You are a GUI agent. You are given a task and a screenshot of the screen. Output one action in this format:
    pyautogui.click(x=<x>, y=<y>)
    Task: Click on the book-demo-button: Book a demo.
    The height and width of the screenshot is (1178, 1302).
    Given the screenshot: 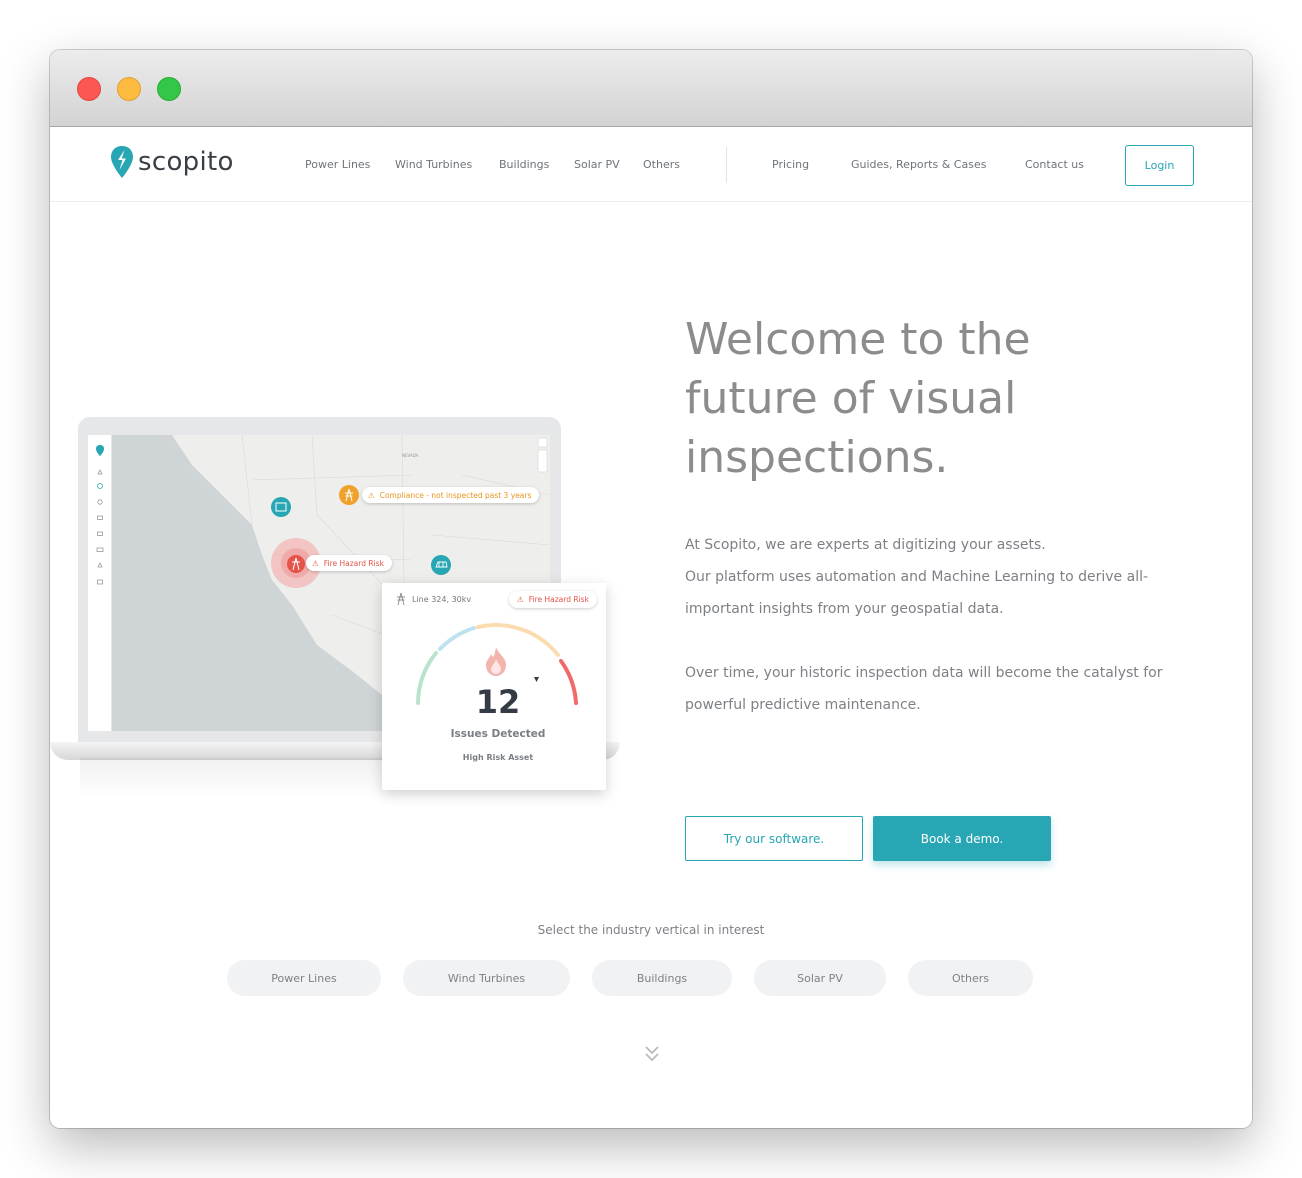 What is the action you would take?
    pyautogui.click(x=962, y=838)
    